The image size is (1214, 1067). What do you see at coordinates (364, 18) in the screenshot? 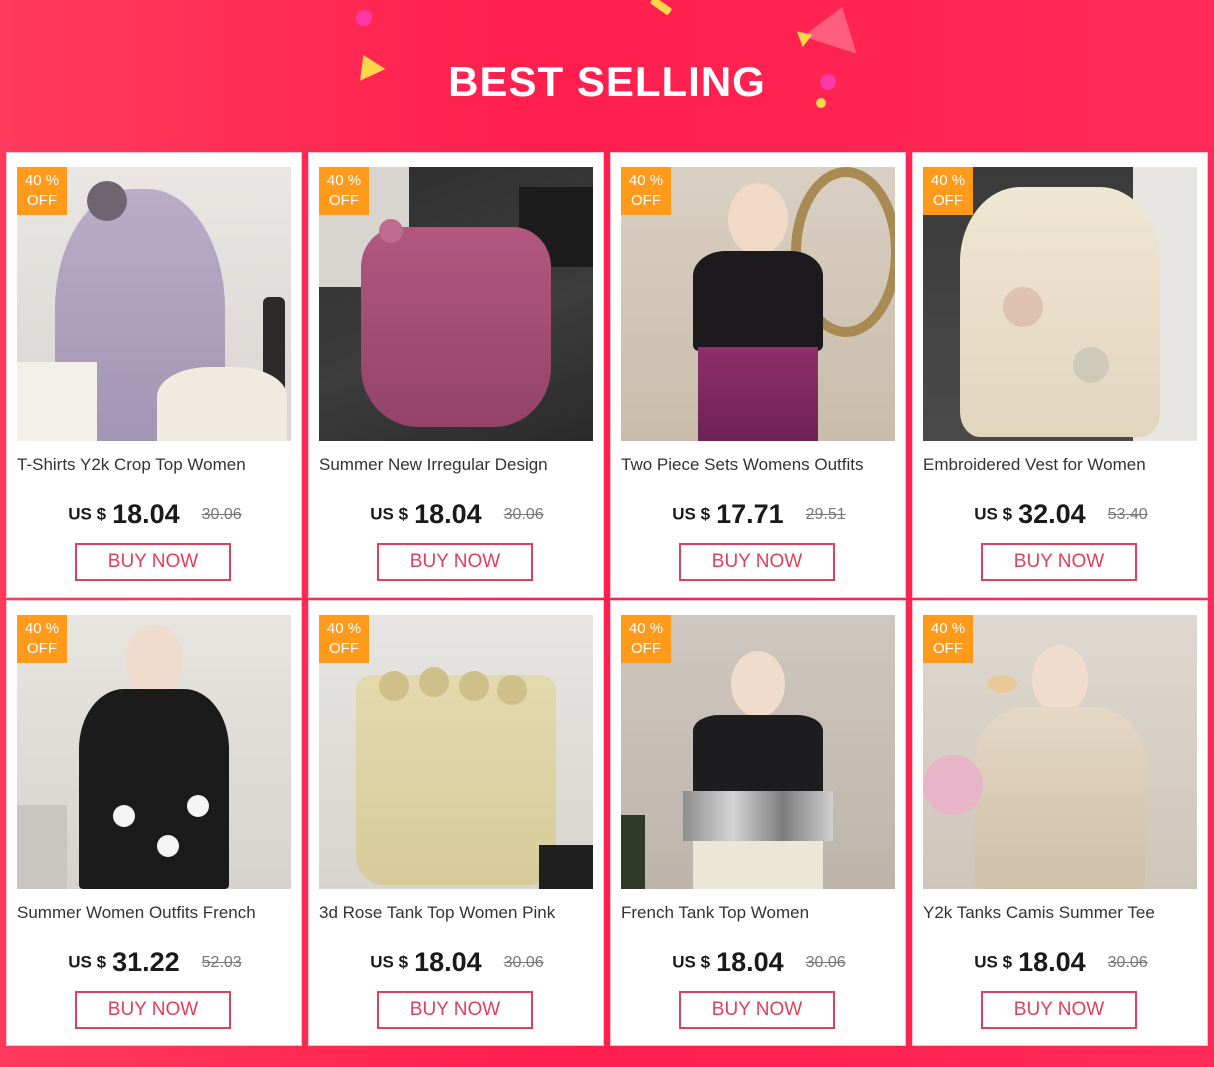
I see `confetti-dot-icon` at bounding box center [364, 18].